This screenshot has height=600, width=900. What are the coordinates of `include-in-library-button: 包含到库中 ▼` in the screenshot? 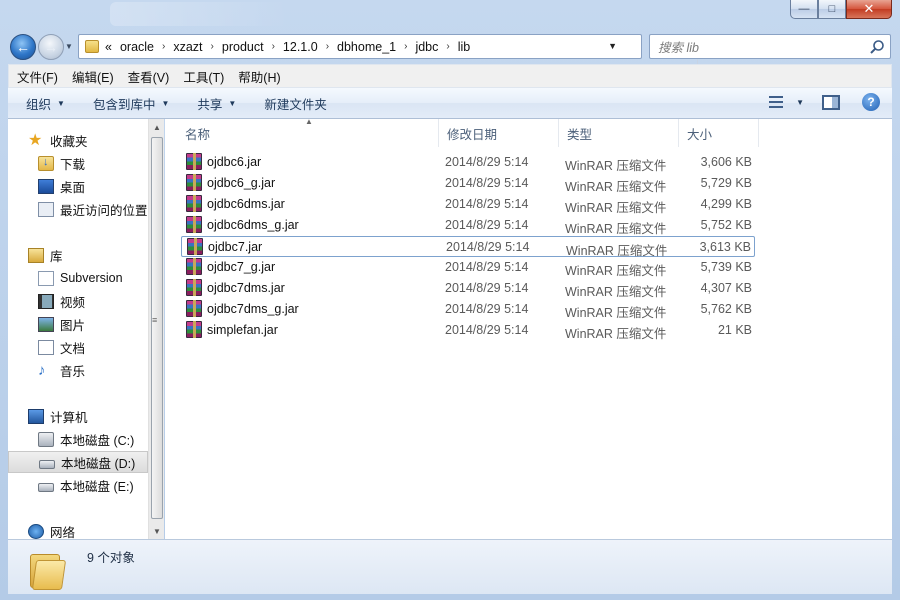 It's located at (131, 103).